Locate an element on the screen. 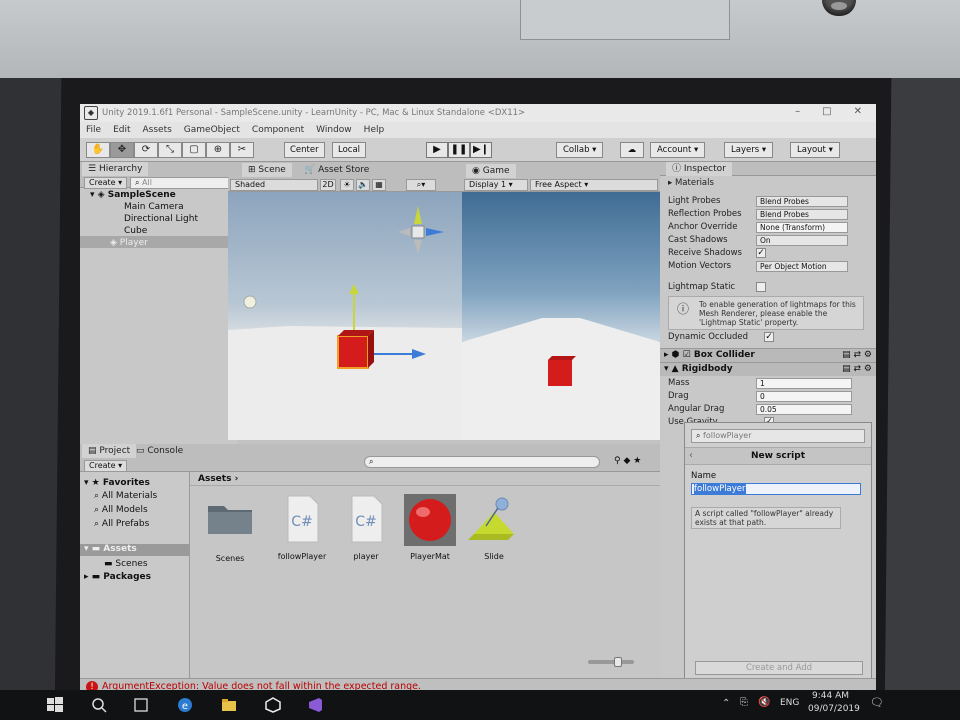 The height and width of the screenshot is (720, 960). step-icon: ▶❙ is located at coordinates (481, 150).